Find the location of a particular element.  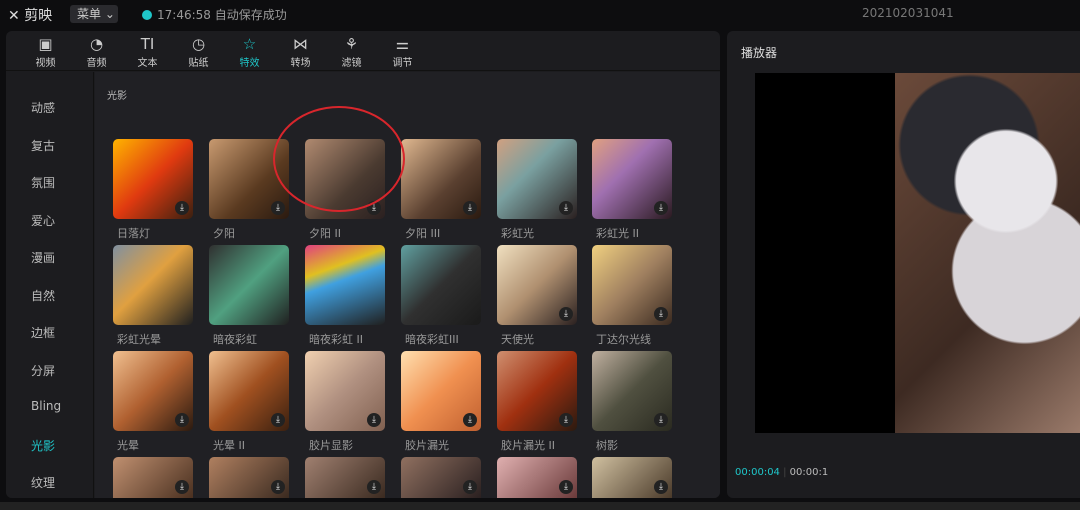

video-icon: ▣ is located at coordinates (45, 44).